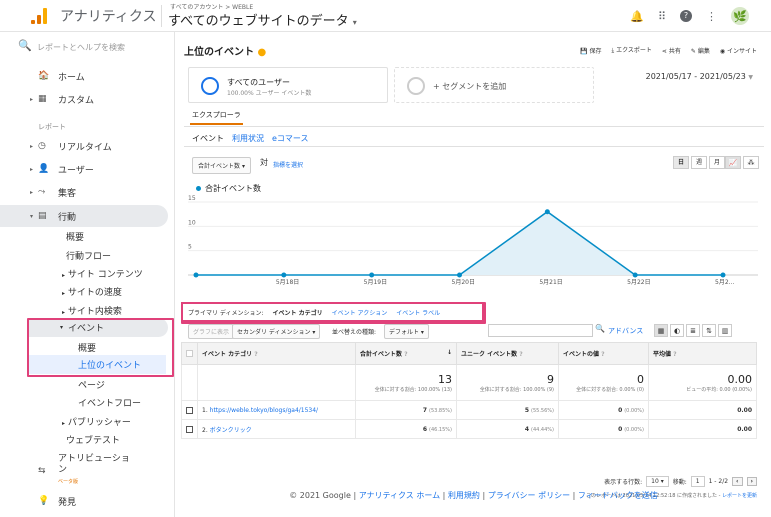 The height and width of the screenshot is (517, 771). Describe the element at coordinates (84, 169) in the screenshot. I see `sidebar-item-users: ▸ 👤 ユーザー` at that location.